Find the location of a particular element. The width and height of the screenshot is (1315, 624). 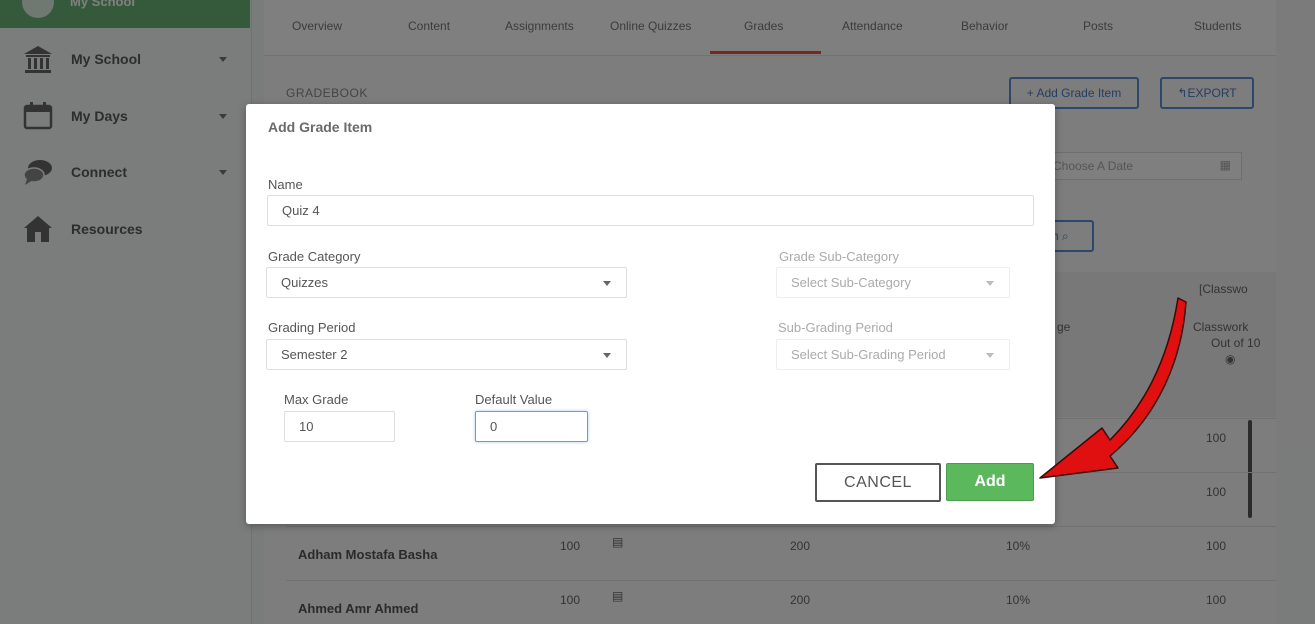

max-grade-label: Max Grade is located at coordinates (316, 399).